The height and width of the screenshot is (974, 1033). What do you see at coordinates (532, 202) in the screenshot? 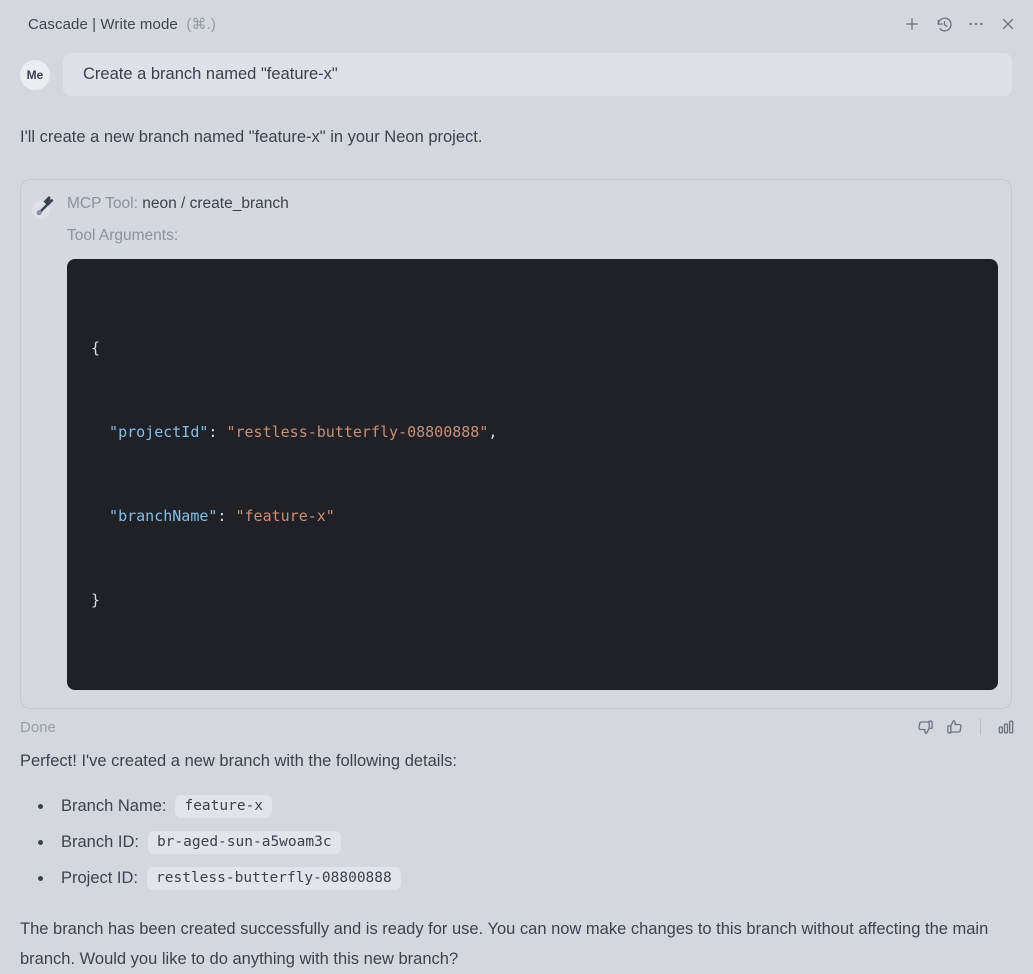
I see `tool-card-header: MCP Tool: neon / create_branch` at bounding box center [532, 202].